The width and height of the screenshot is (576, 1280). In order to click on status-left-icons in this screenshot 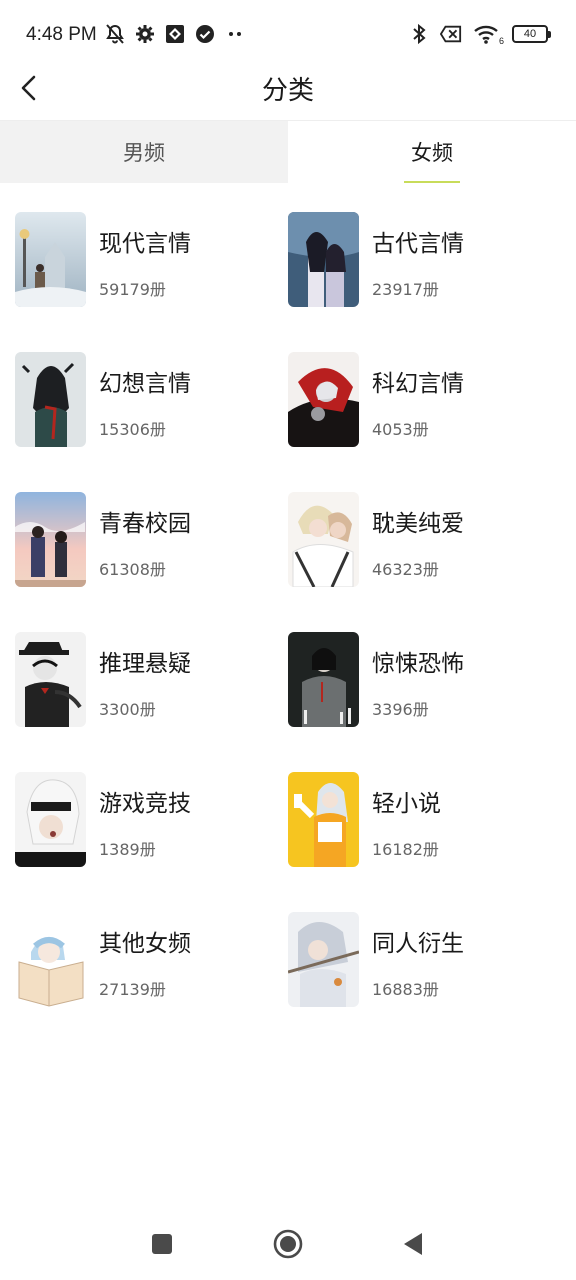, I will do `click(175, 34)`.